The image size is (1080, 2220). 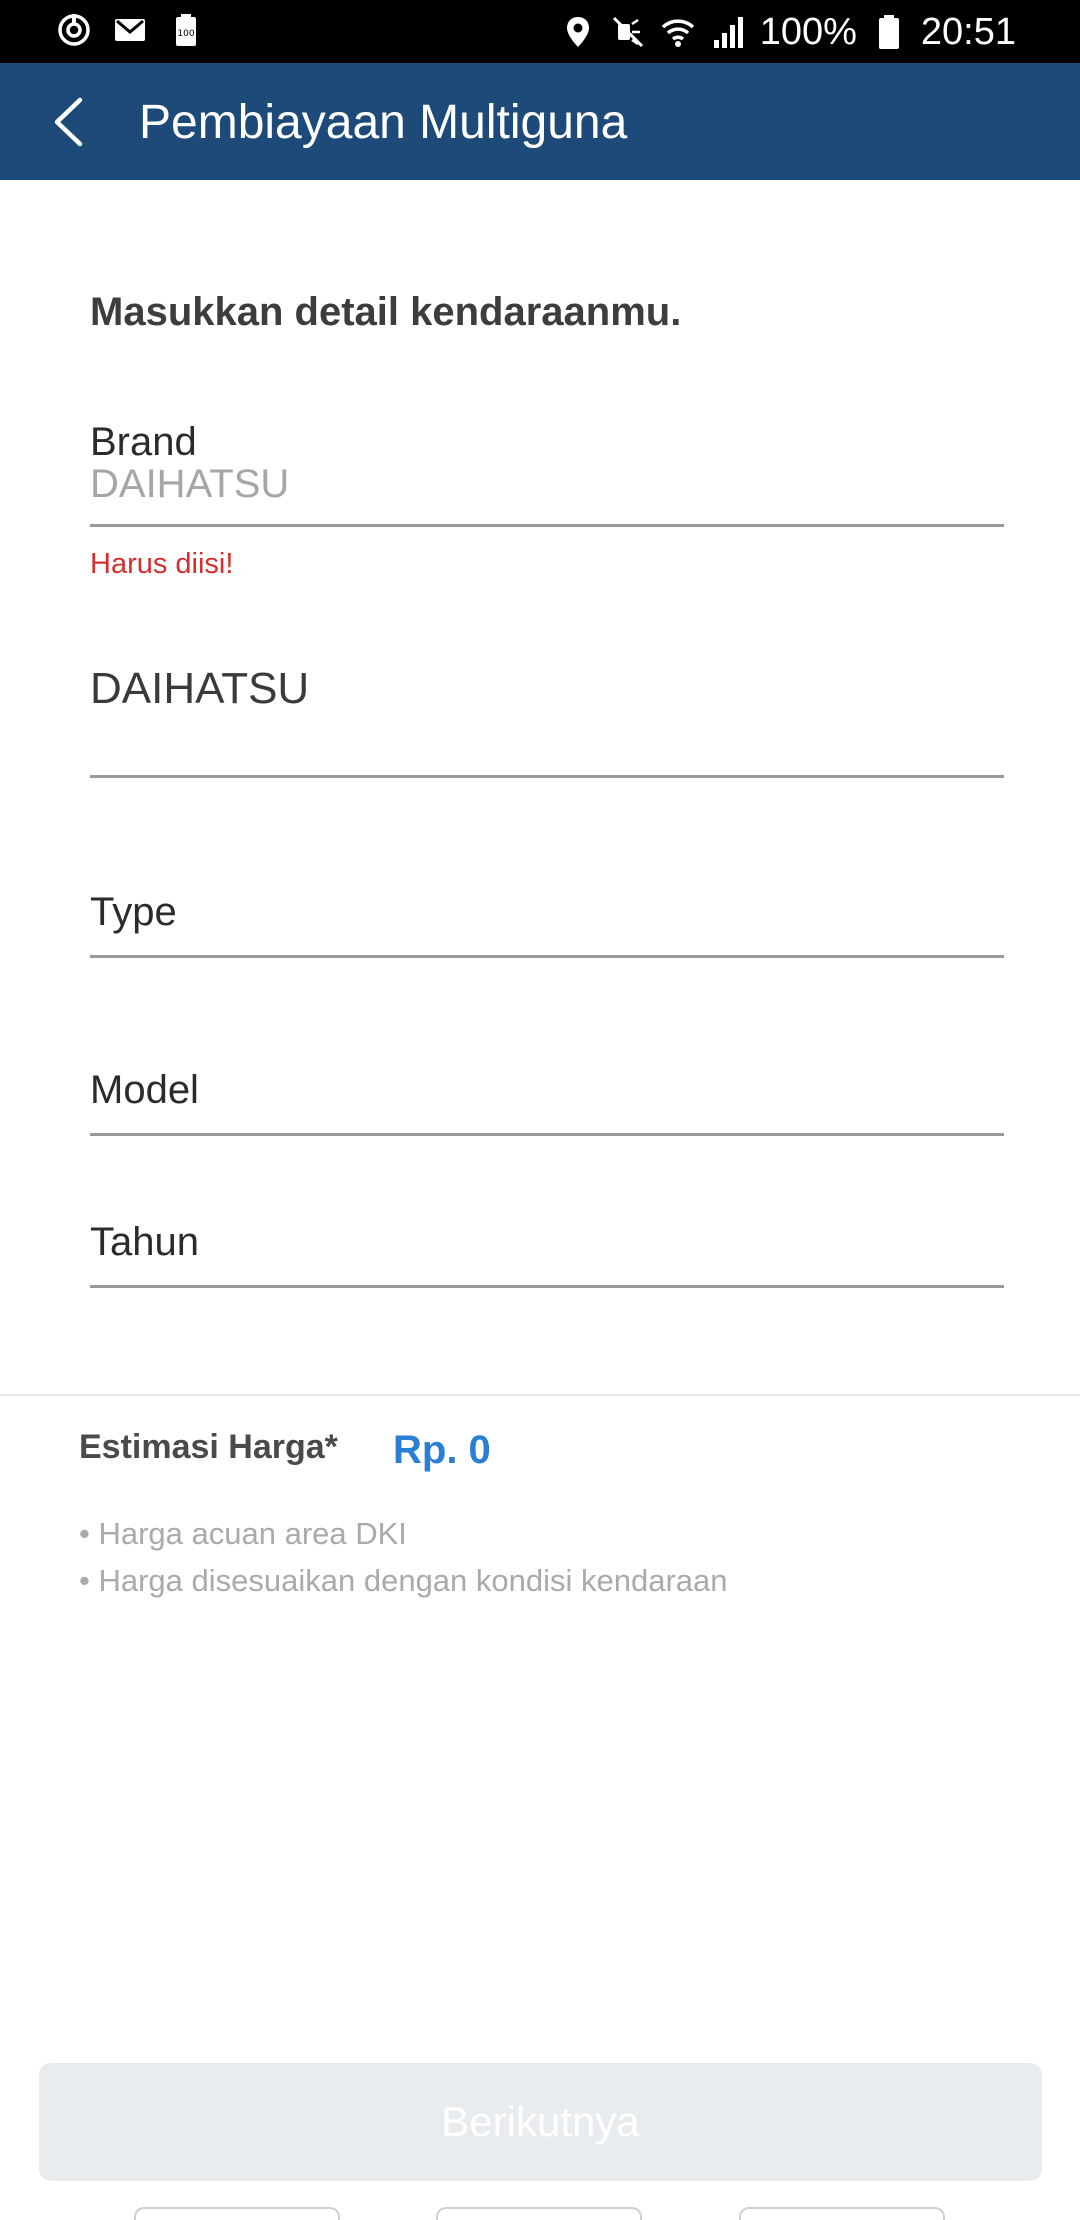 I want to click on next-button: Berikutnya, so click(x=540, y=2122).